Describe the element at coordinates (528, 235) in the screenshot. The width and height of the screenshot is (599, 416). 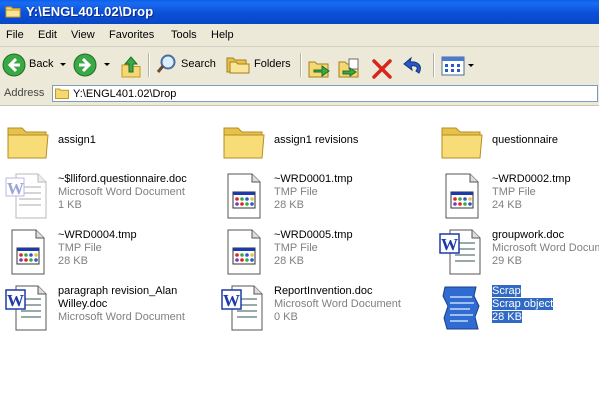
I see `file-name: groupwork.doc` at that location.